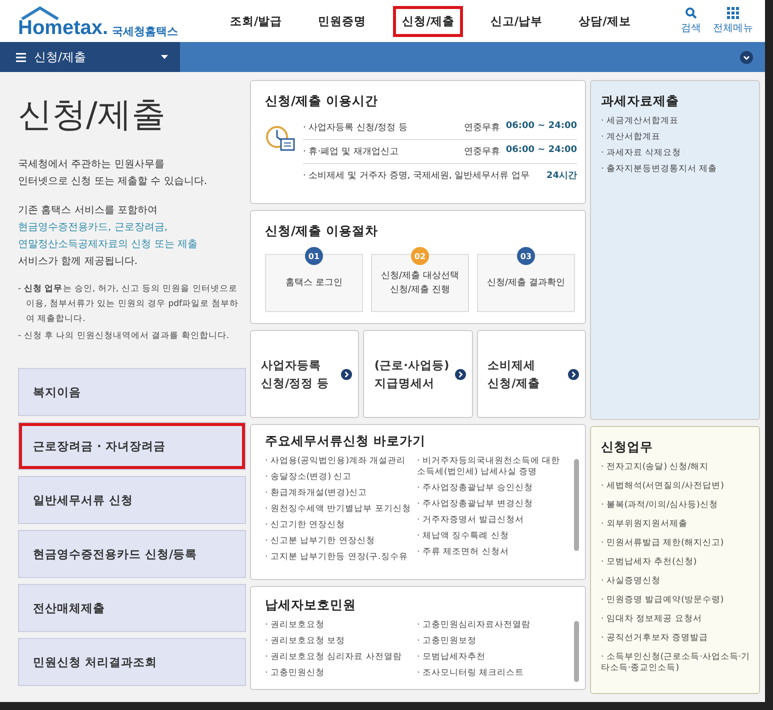  Describe the element at coordinates (339, 657) in the screenshot. I see `protection-link: · 권리보호요청 심리자료 사전열람` at that location.